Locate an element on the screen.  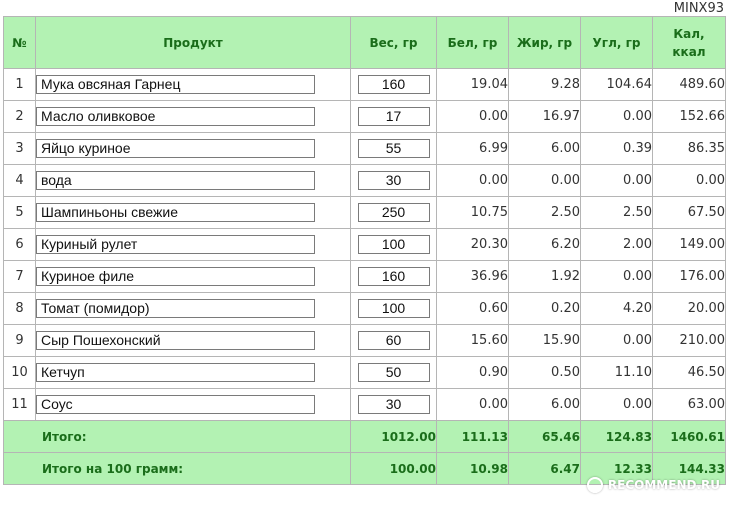
weight-input: 55 is located at coordinates (393, 148).